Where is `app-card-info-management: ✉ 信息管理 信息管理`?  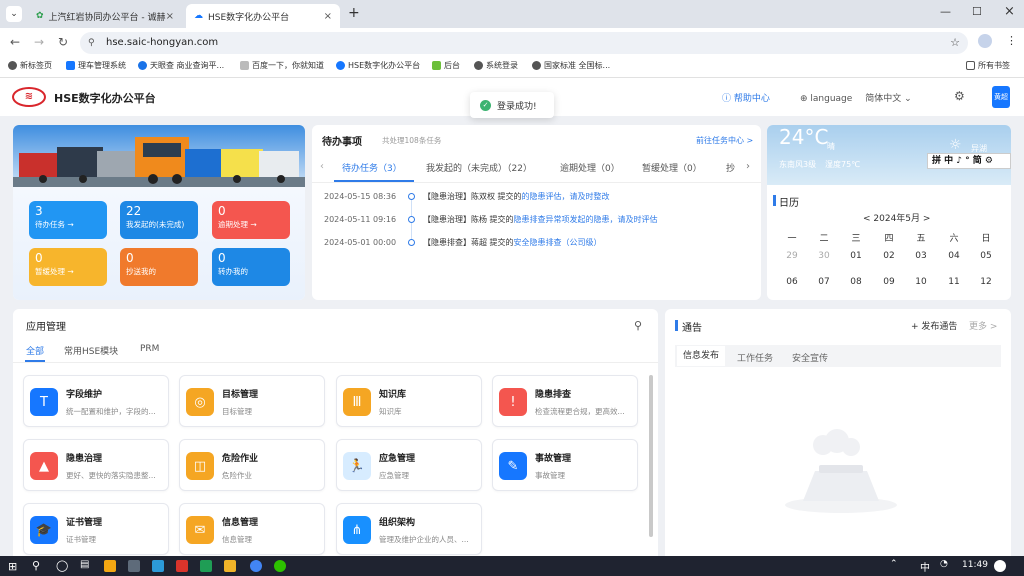 app-card-info-management: ✉ 信息管理 信息管理 is located at coordinates (252, 529).